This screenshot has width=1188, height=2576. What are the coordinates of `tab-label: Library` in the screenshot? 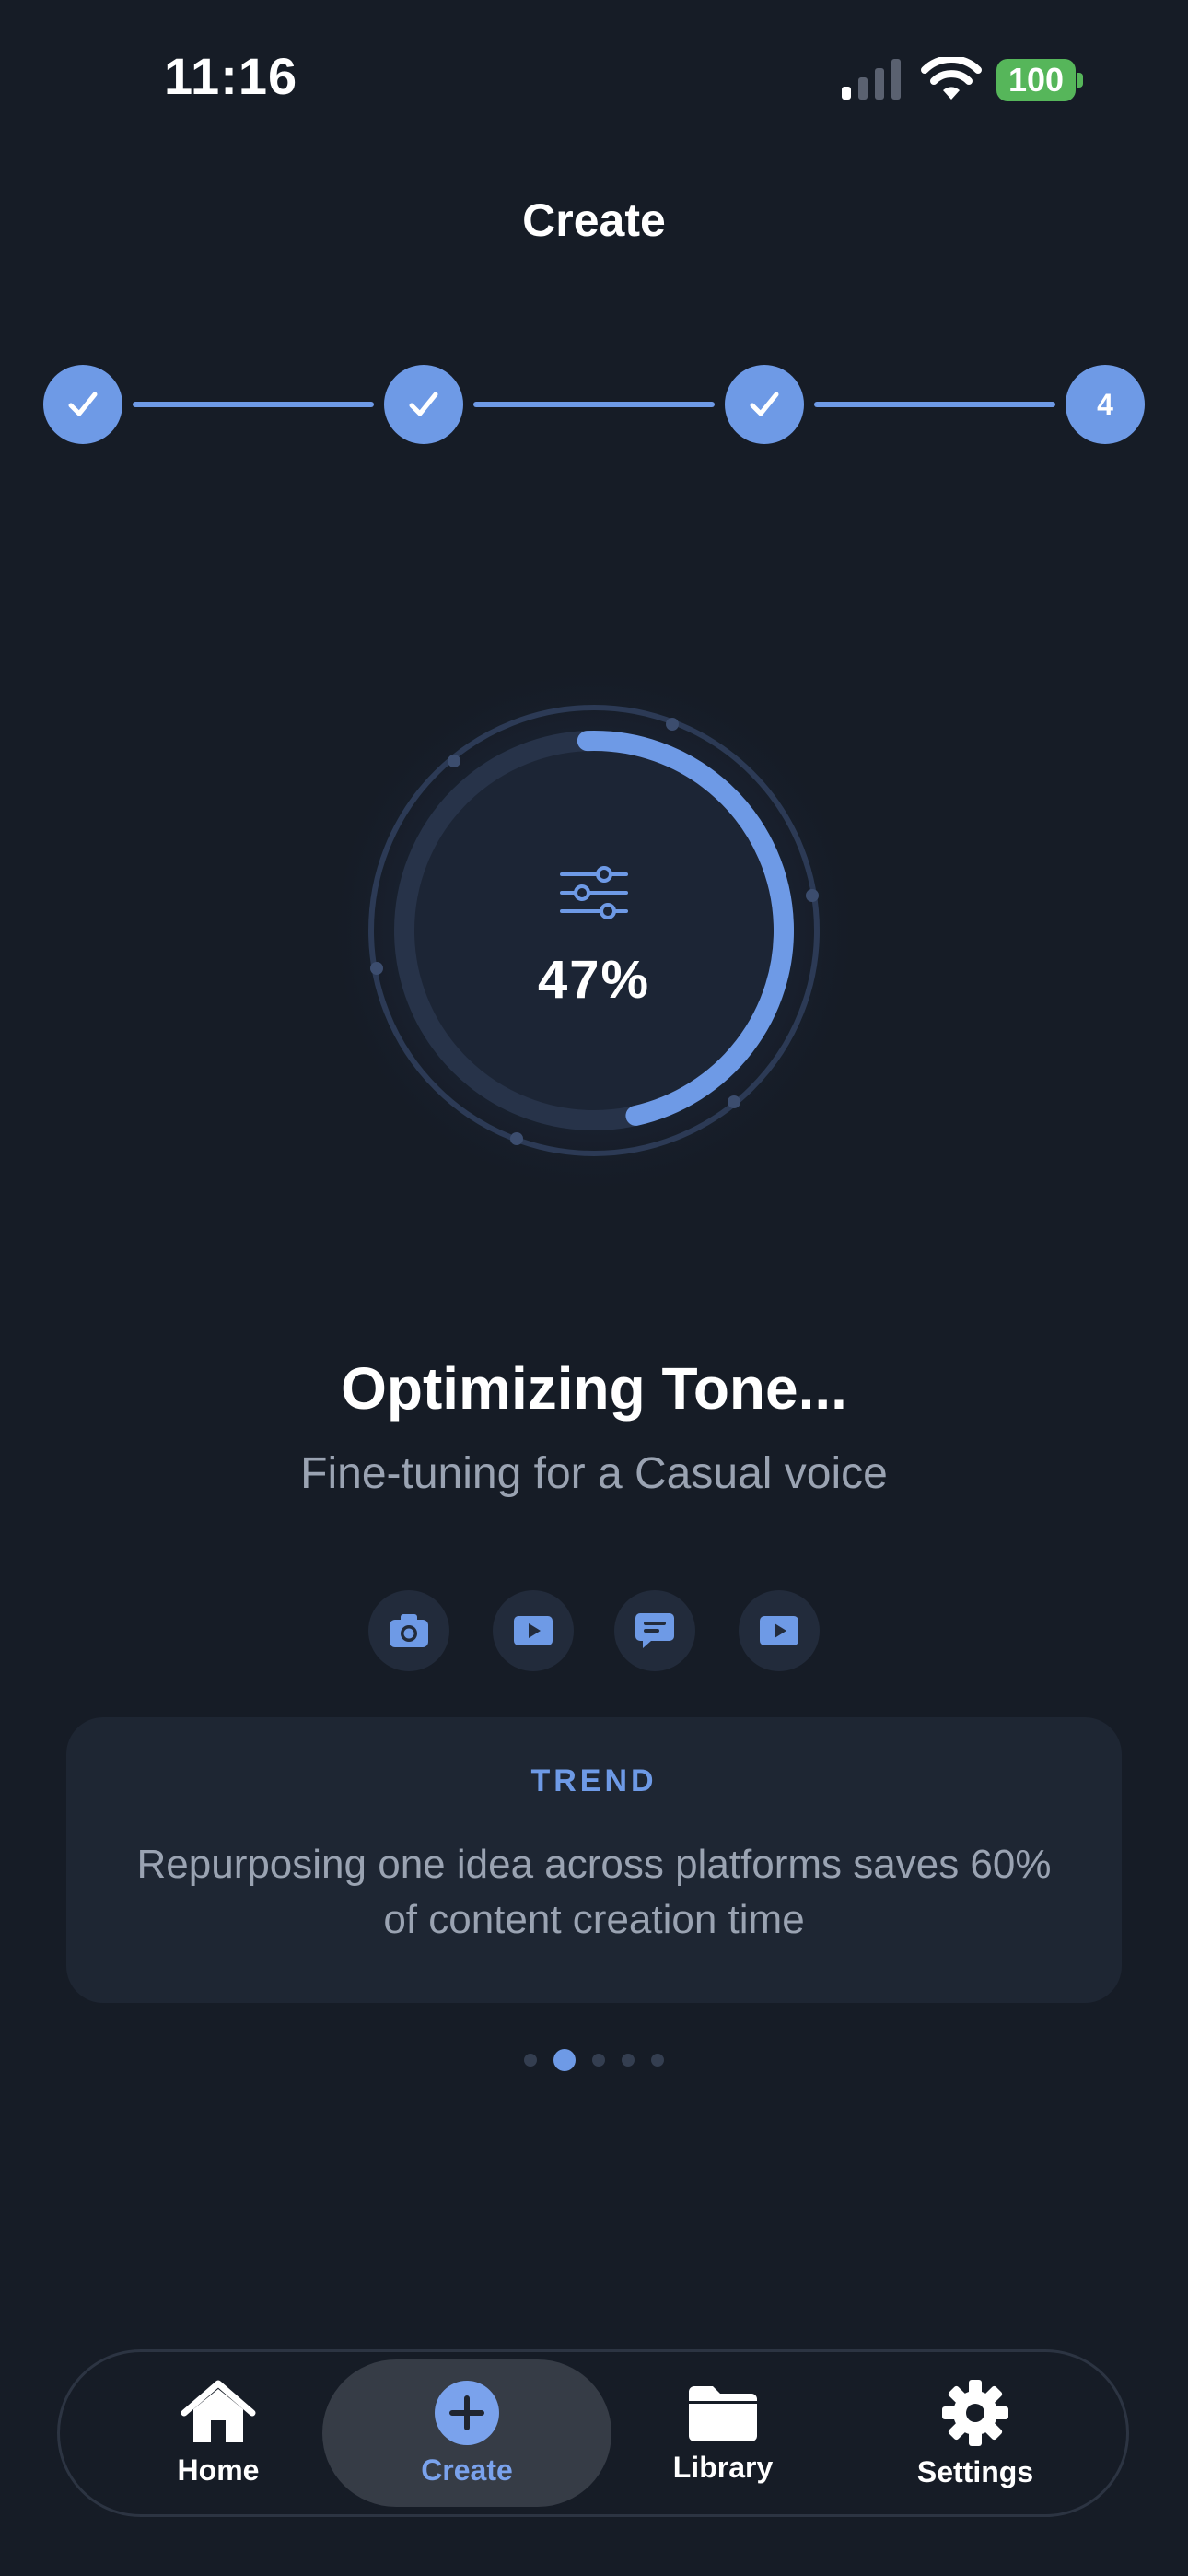 It's located at (723, 2467).